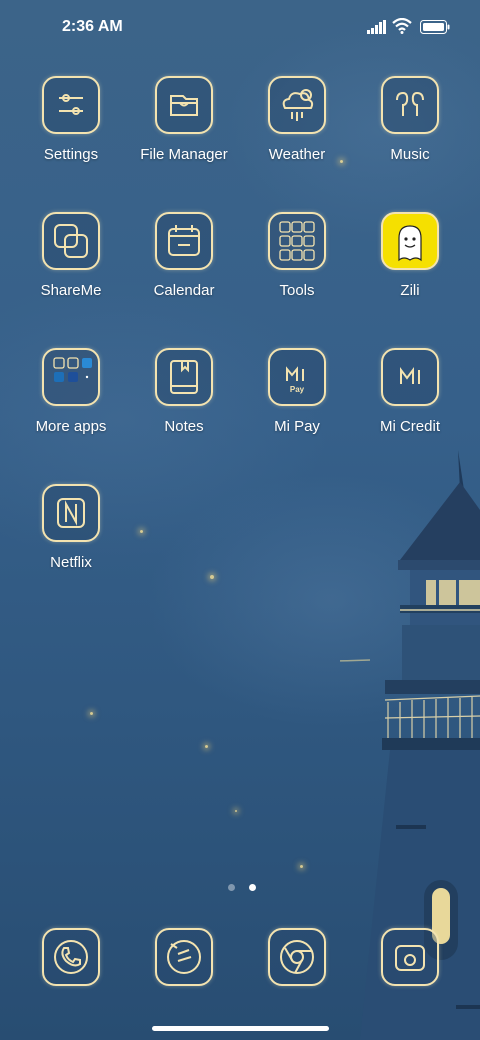 Image resolution: width=480 pixels, height=1040 pixels. I want to click on app-label: Zili, so click(410, 290).